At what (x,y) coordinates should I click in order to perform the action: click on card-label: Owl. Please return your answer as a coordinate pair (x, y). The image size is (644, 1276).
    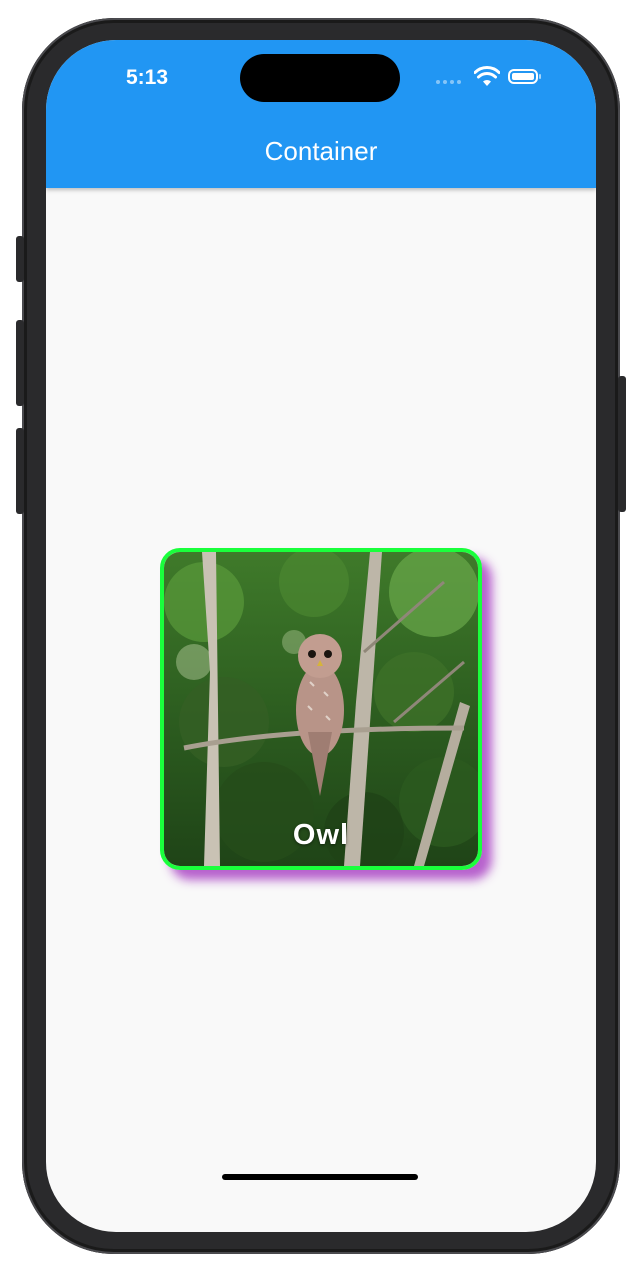
    Looking at the image, I should click on (321, 835).